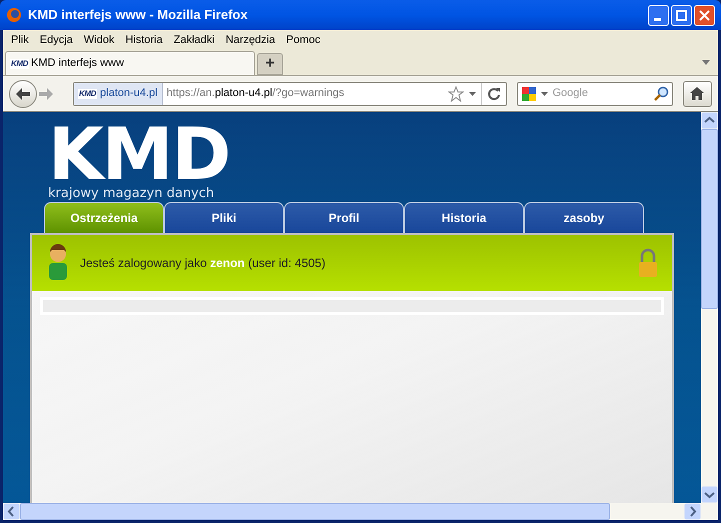 This screenshot has width=721, height=523. Describe the element at coordinates (224, 217) in the screenshot. I see `nav-tab: Pliki` at that location.